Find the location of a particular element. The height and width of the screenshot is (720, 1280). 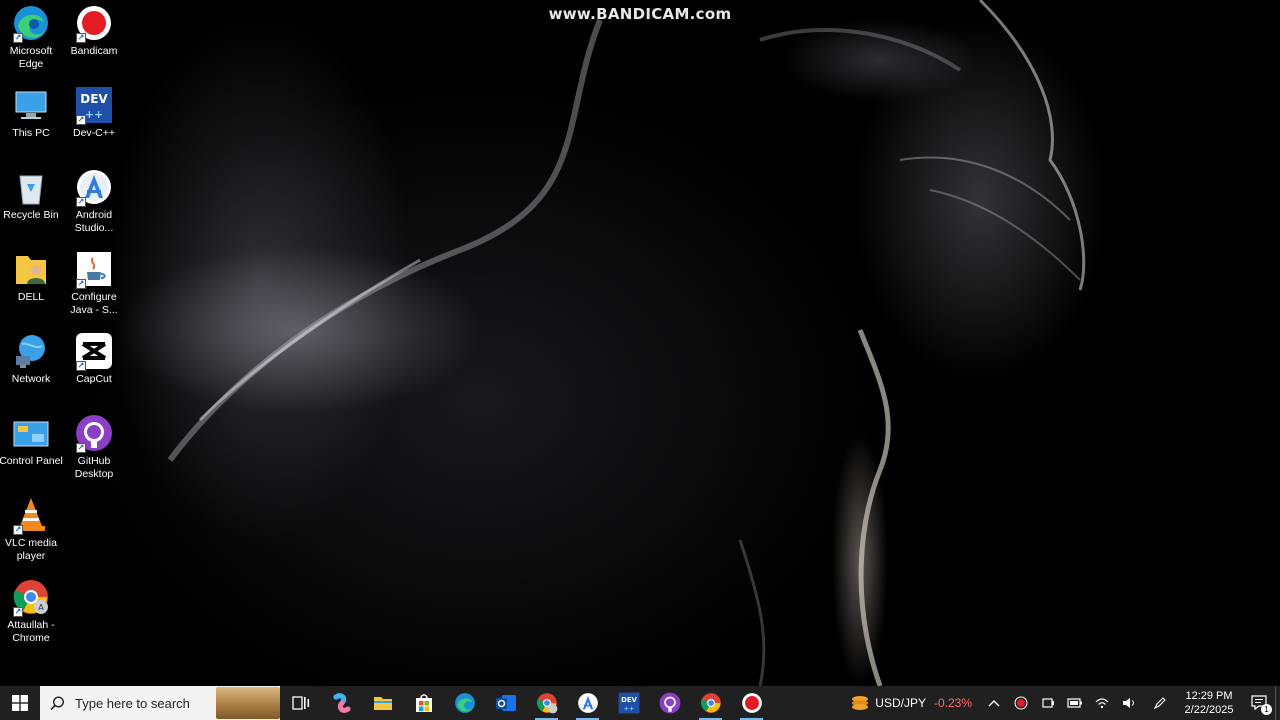

desktop-icon-microsoft-edge: ↗ Microsoft Edge is located at coordinates (31, 39).